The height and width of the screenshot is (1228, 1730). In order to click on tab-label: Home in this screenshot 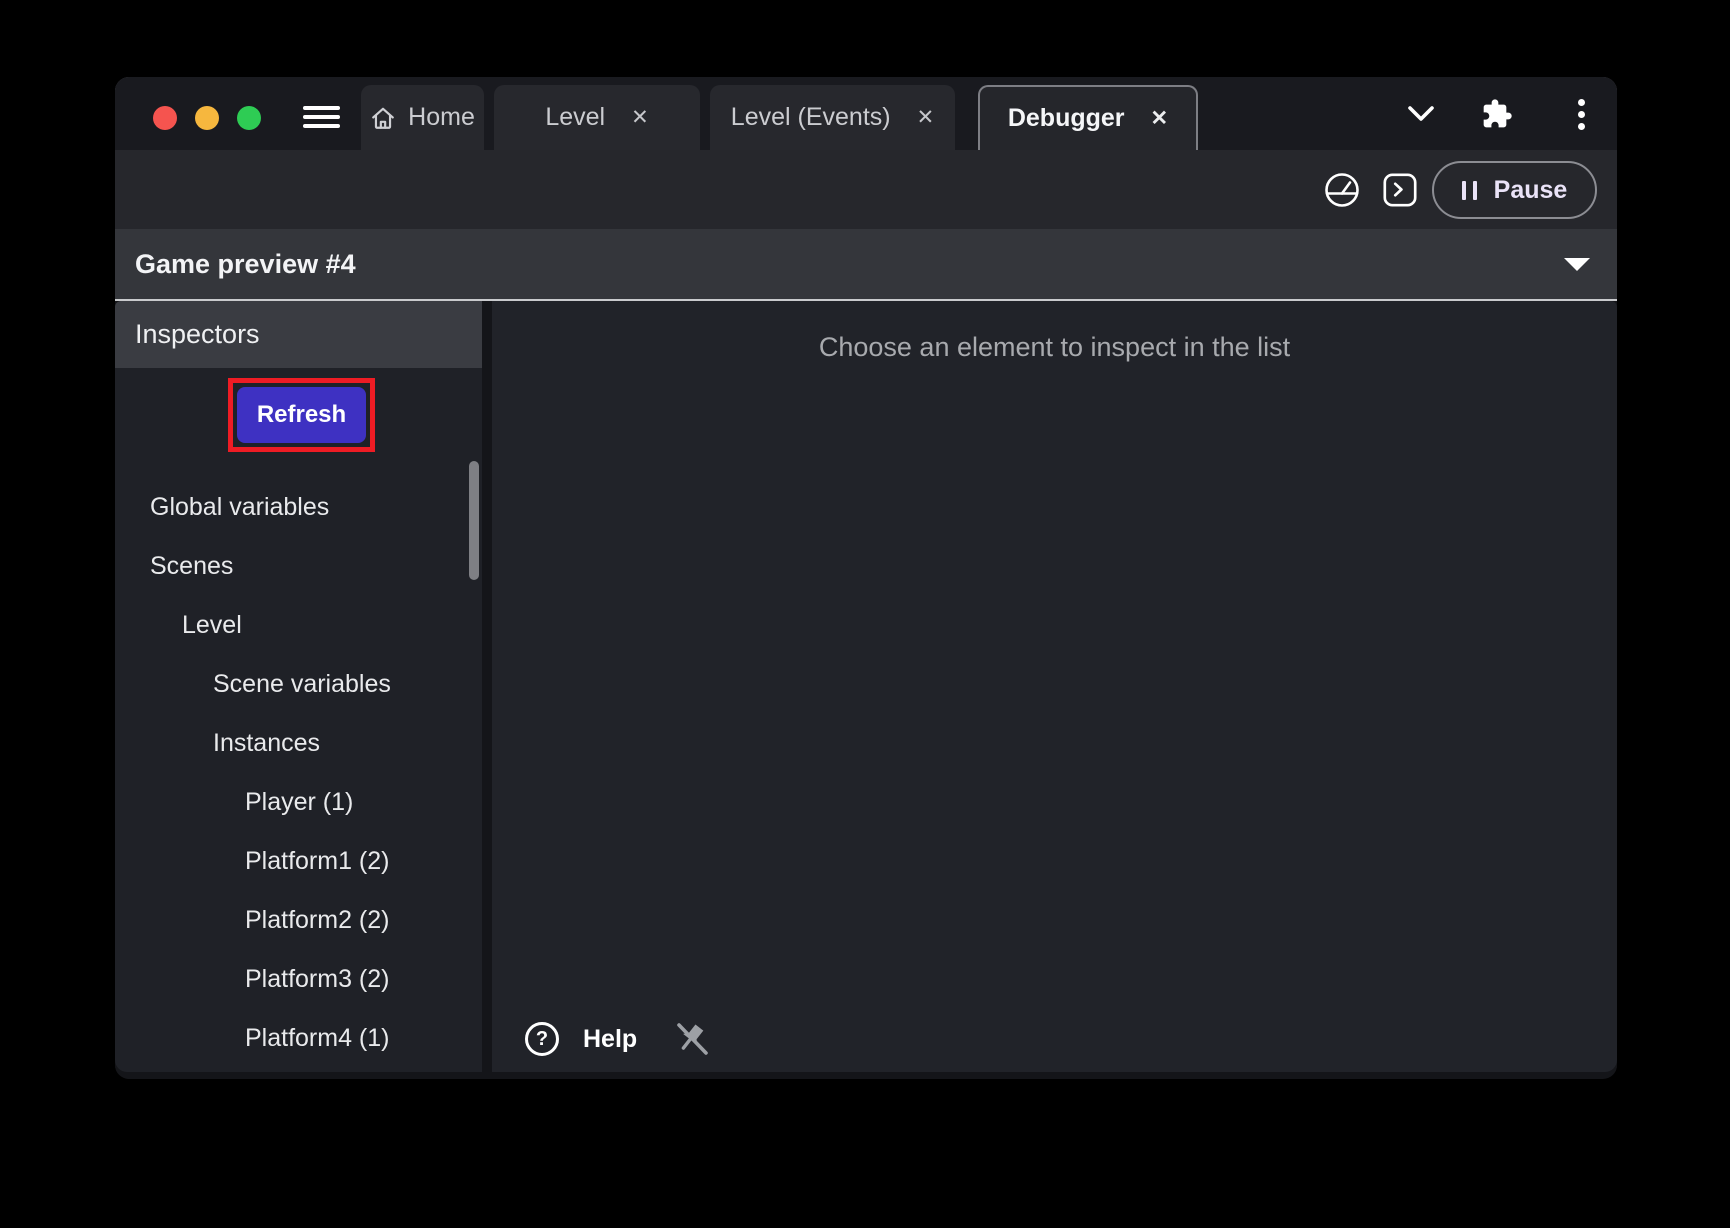, I will do `click(441, 117)`.